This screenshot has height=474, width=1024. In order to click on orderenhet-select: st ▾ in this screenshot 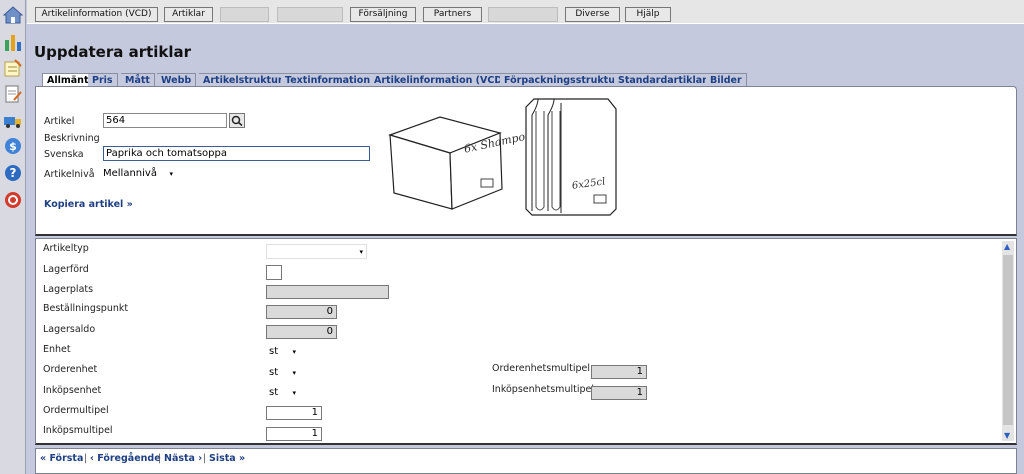, I will do `click(282, 373)`.